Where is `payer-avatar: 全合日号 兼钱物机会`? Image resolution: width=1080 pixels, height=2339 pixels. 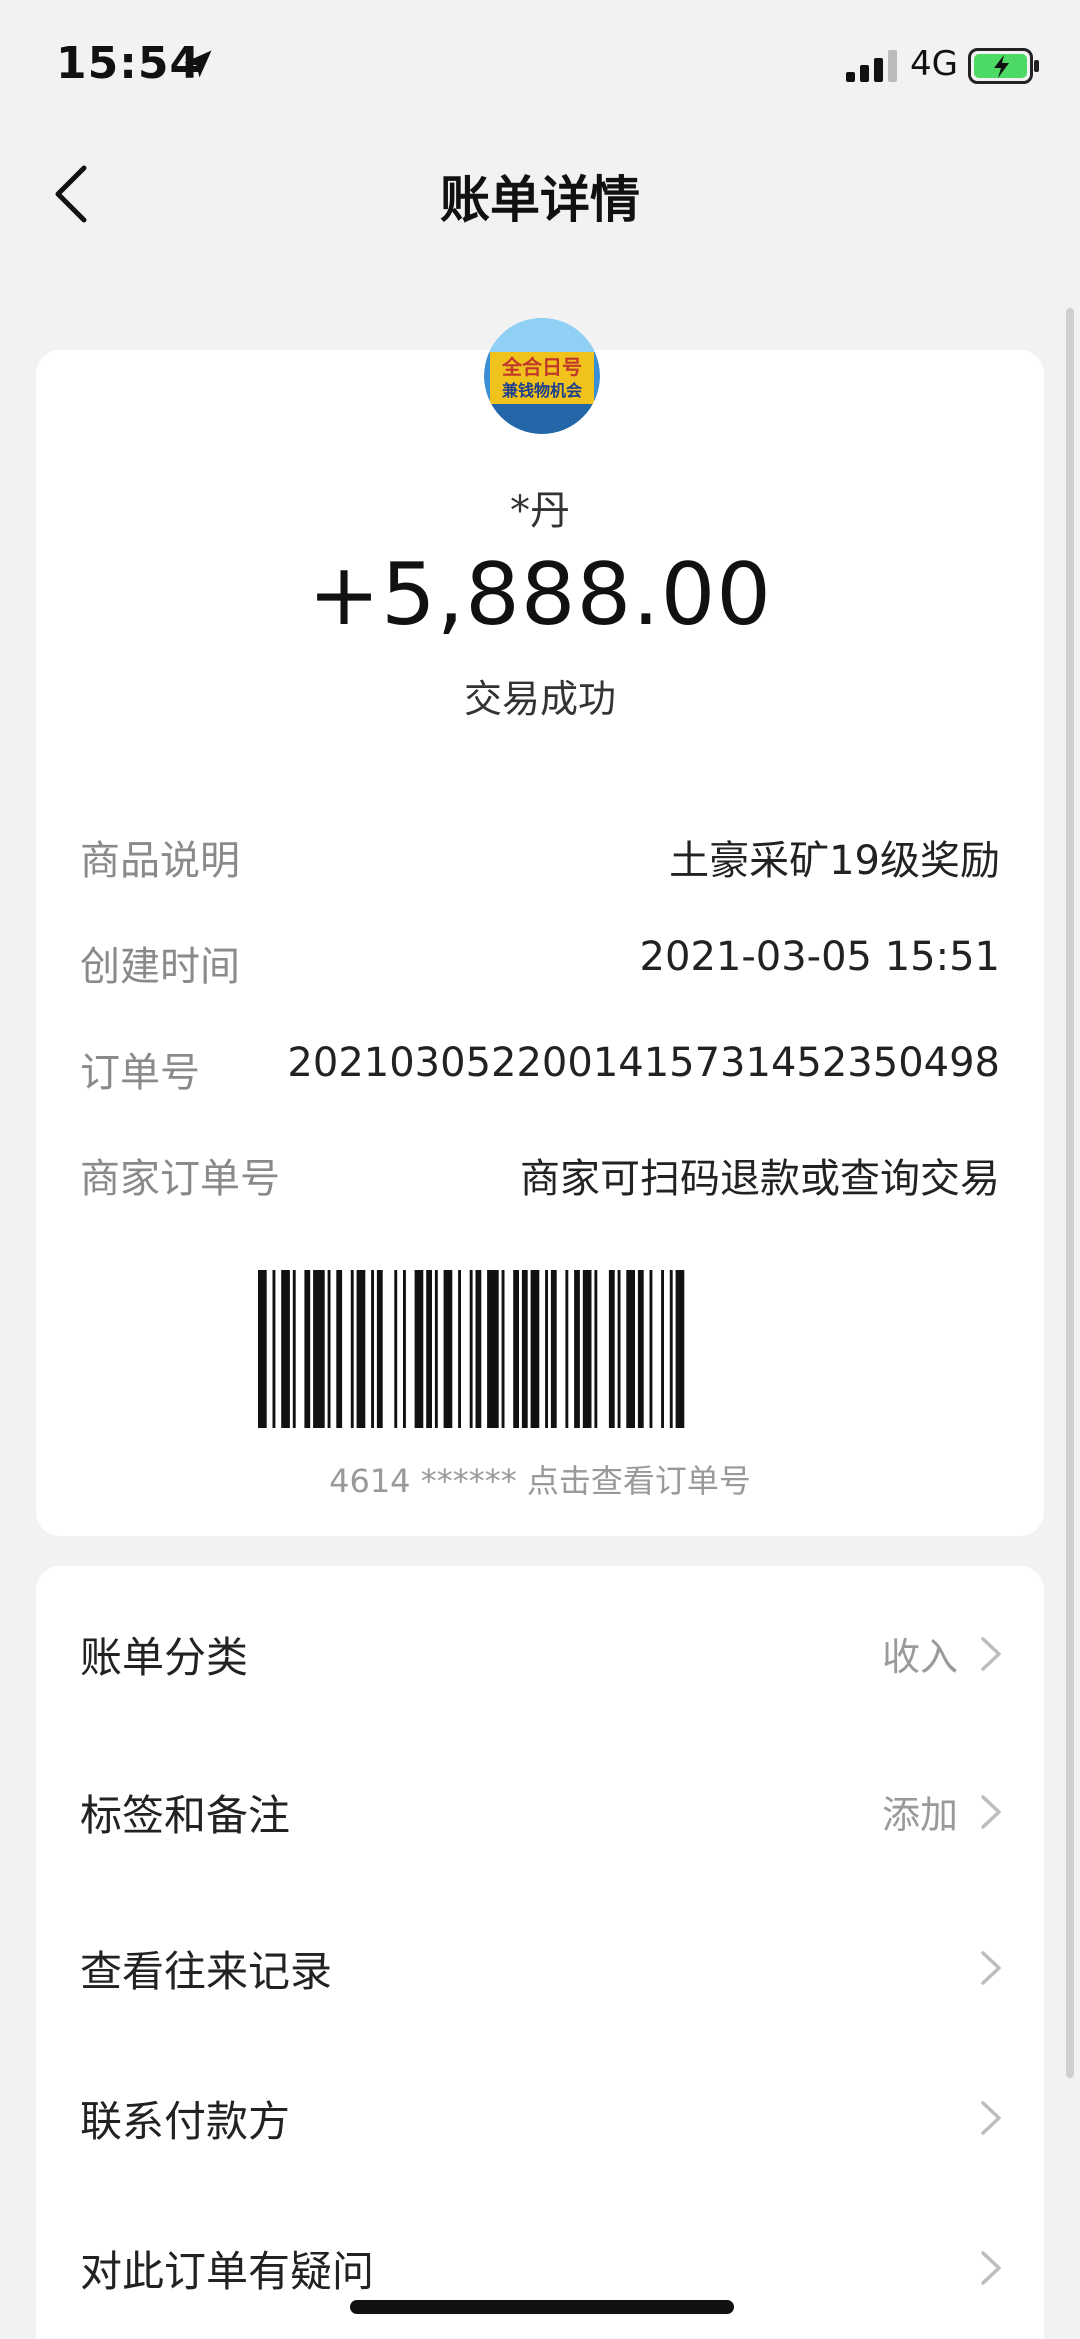
payer-avatar: 全合日号 兼钱物机会 is located at coordinates (542, 376).